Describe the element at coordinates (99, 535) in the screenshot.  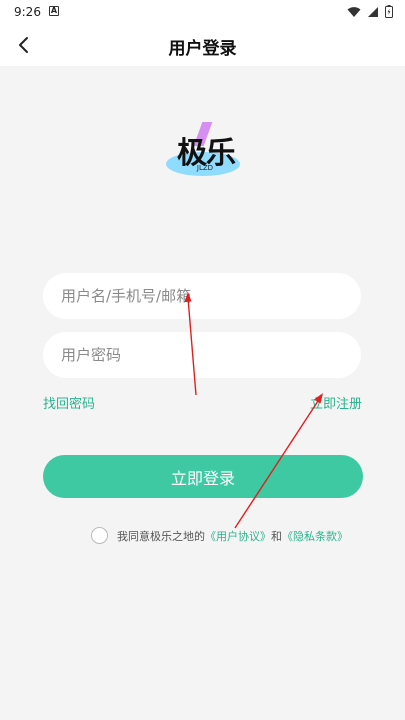
I see `agree-checkbox` at that location.